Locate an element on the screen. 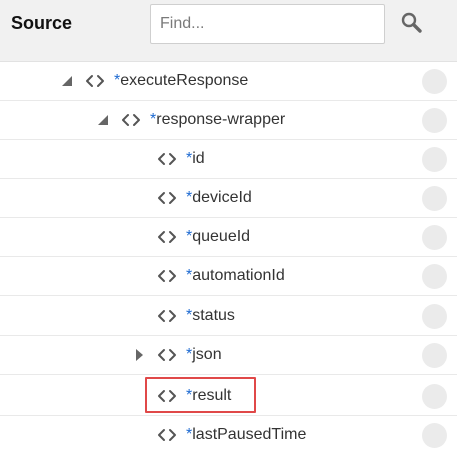 Image resolution: width=457 pixels, height=450 pixels. tree-row-automationid: *automationId is located at coordinates (228, 276).